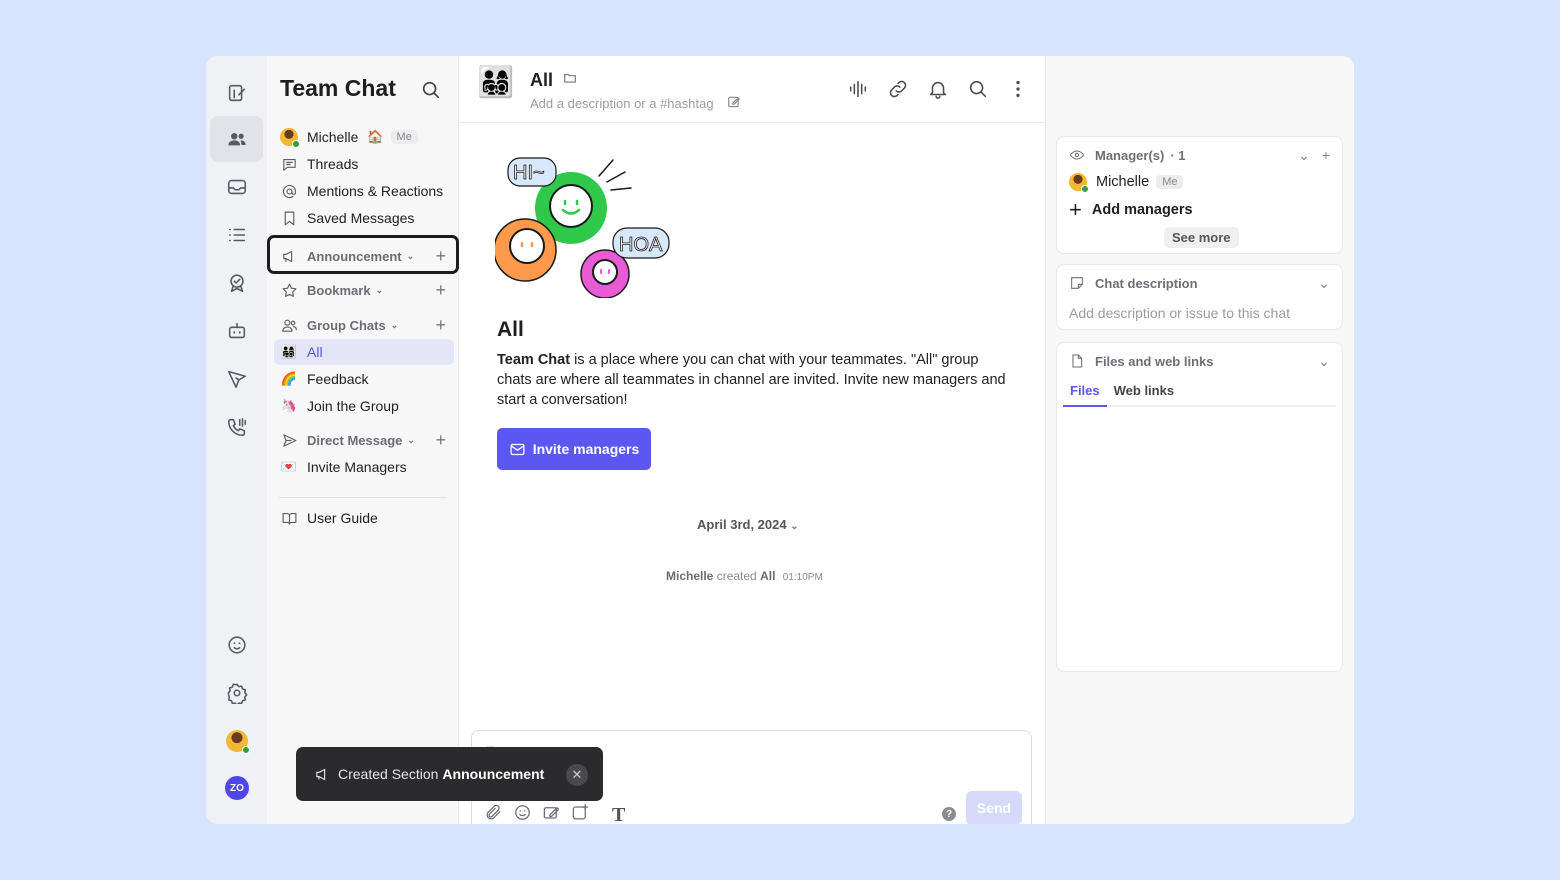  I want to click on inbox-icon, so click(236, 187).